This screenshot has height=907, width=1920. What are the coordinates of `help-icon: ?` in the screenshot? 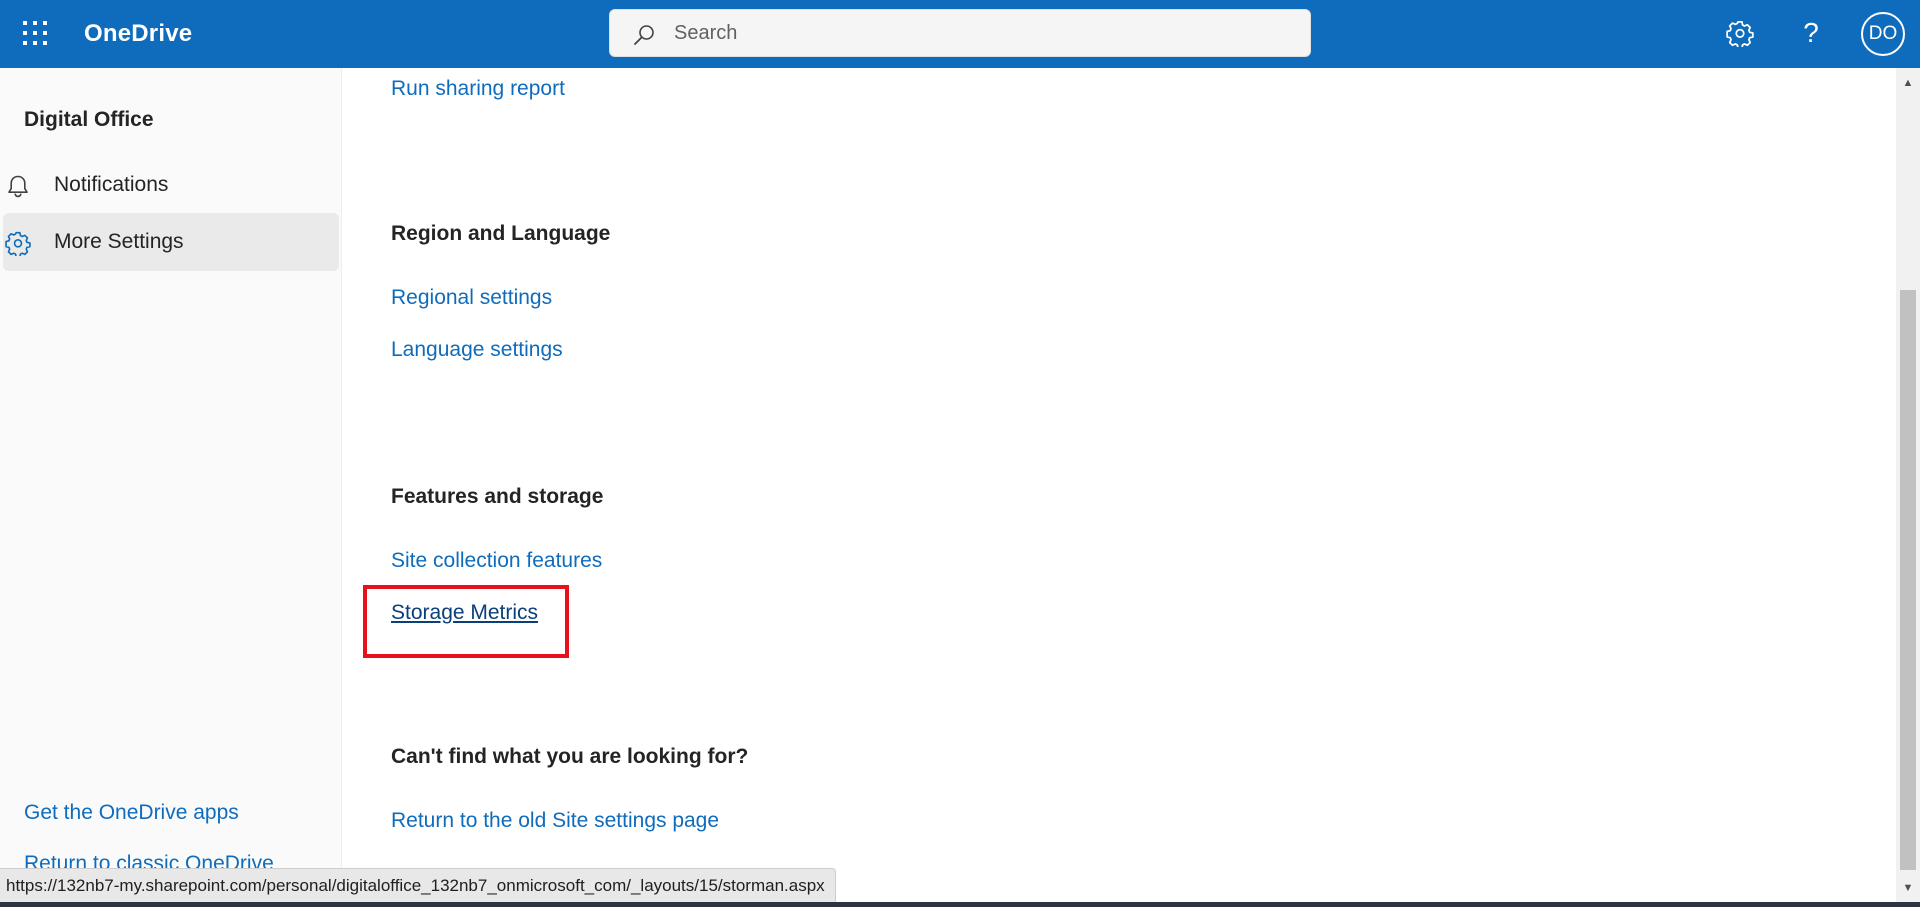 It's located at (1811, 33).